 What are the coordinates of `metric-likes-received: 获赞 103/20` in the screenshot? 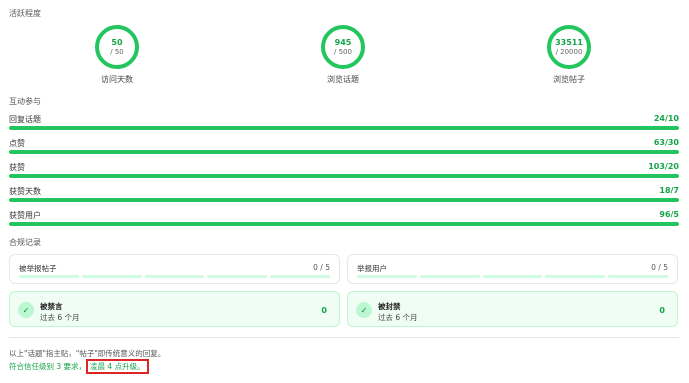 It's located at (344, 171).